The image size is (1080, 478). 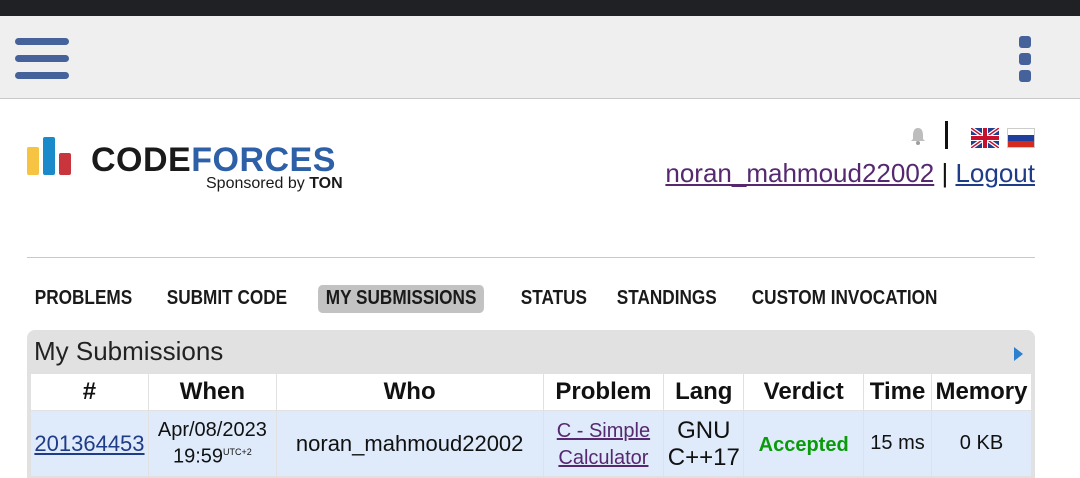 What do you see at coordinates (1025, 59) in the screenshot?
I see `more-options-icon` at bounding box center [1025, 59].